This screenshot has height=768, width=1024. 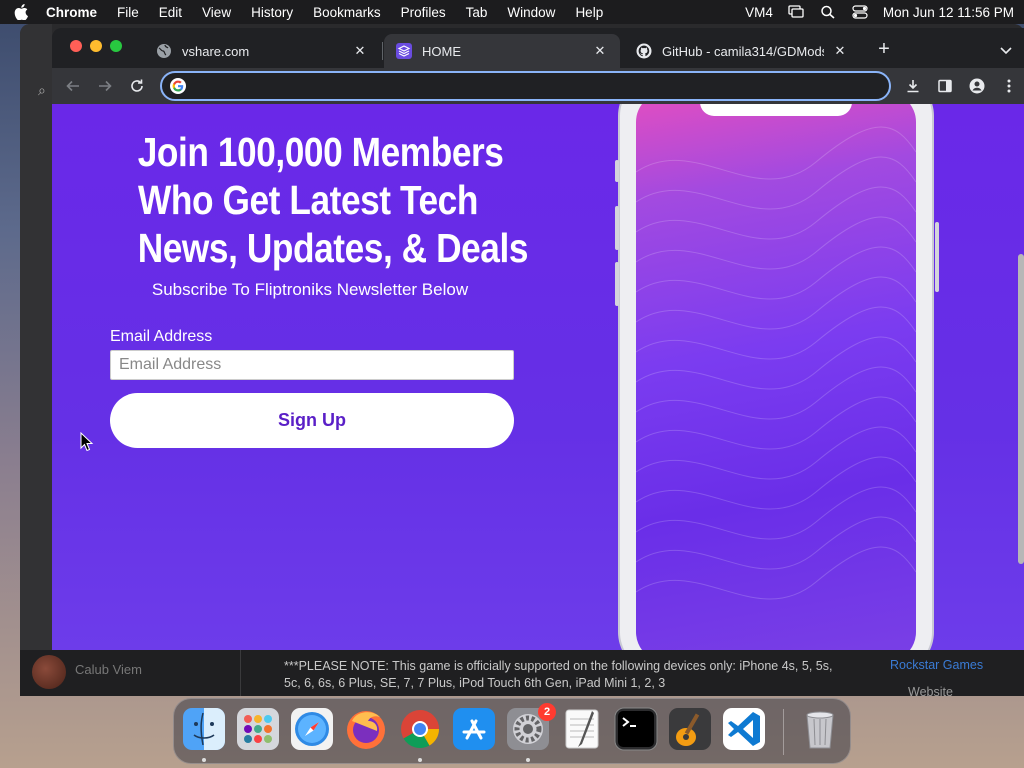 What do you see at coordinates (936, 665) in the screenshot?
I see `publisher-link: Rockstar Games` at bounding box center [936, 665].